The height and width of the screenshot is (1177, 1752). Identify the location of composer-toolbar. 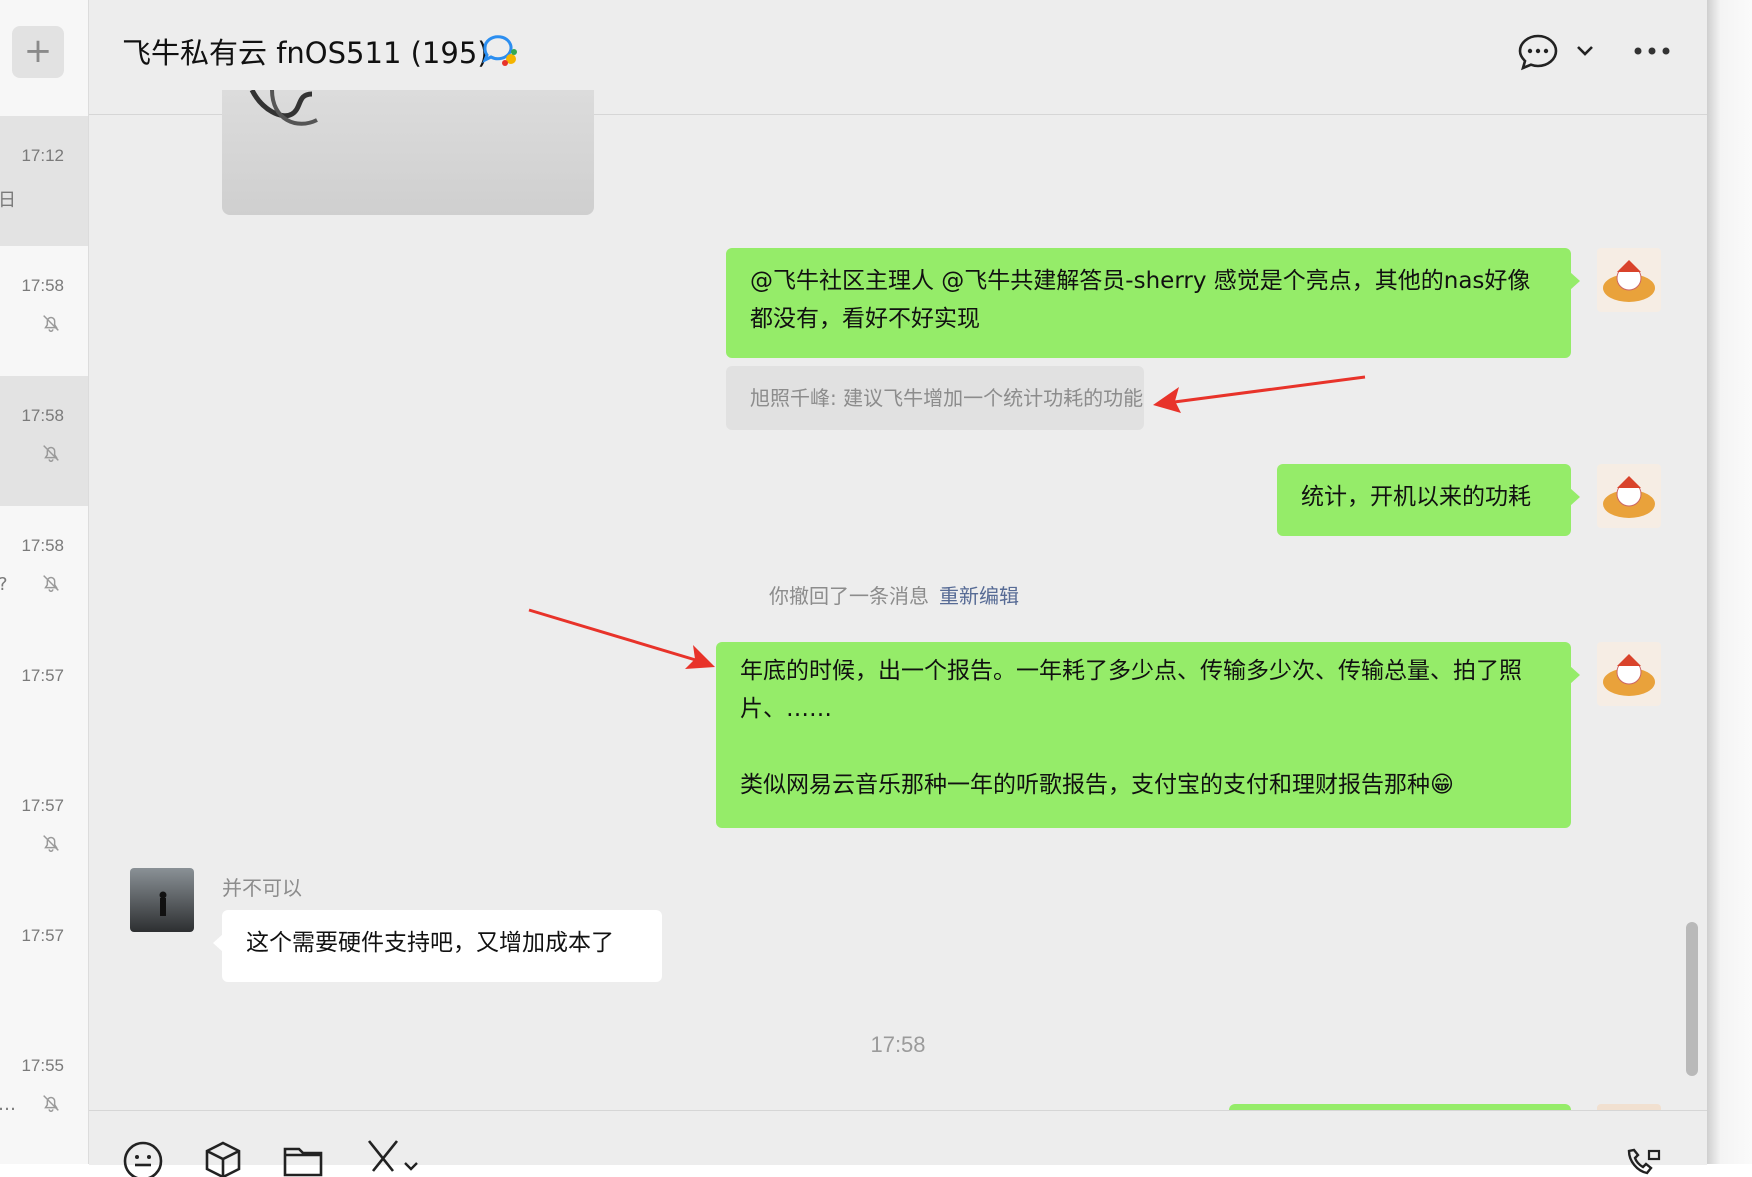
(898, 1143).